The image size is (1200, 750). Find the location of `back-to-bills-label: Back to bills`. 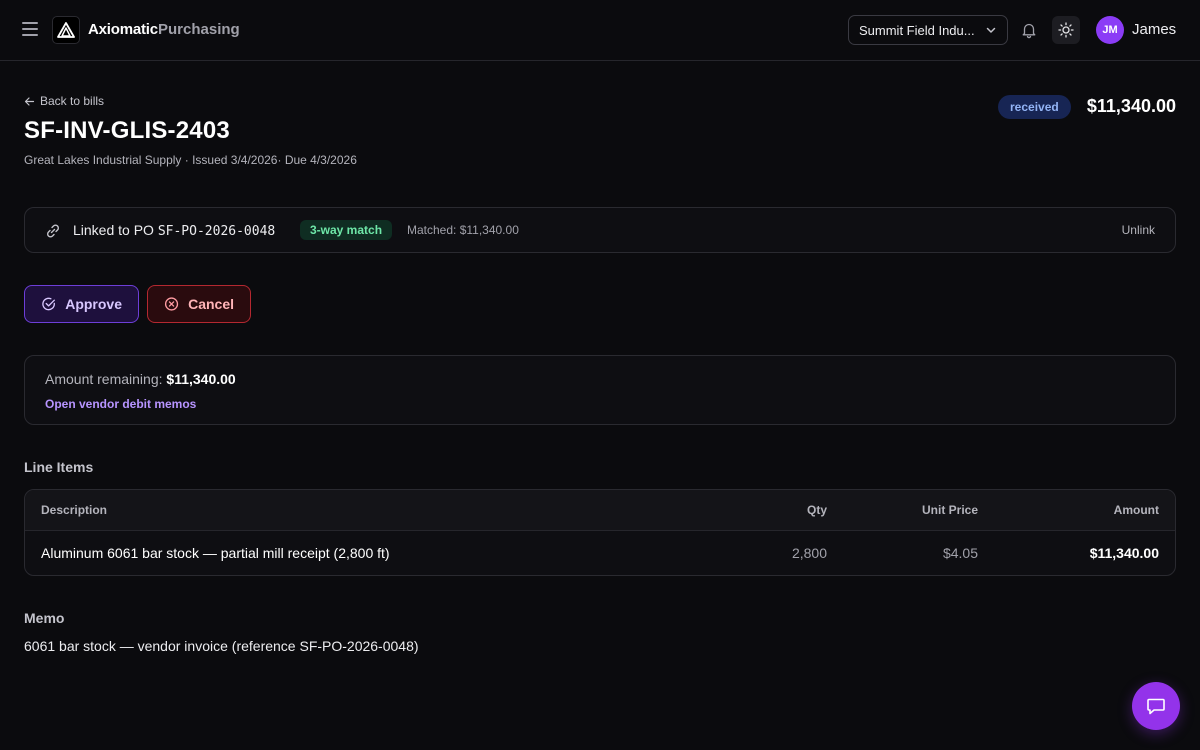

back-to-bills-label: Back to bills is located at coordinates (72, 101).